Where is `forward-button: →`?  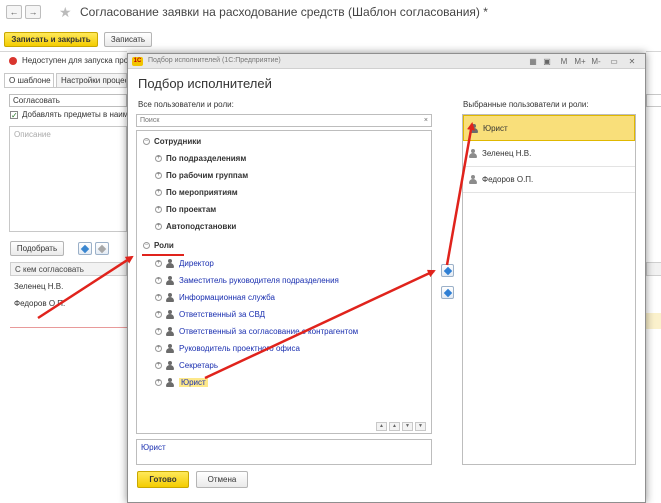 forward-button: → is located at coordinates (33, 12).